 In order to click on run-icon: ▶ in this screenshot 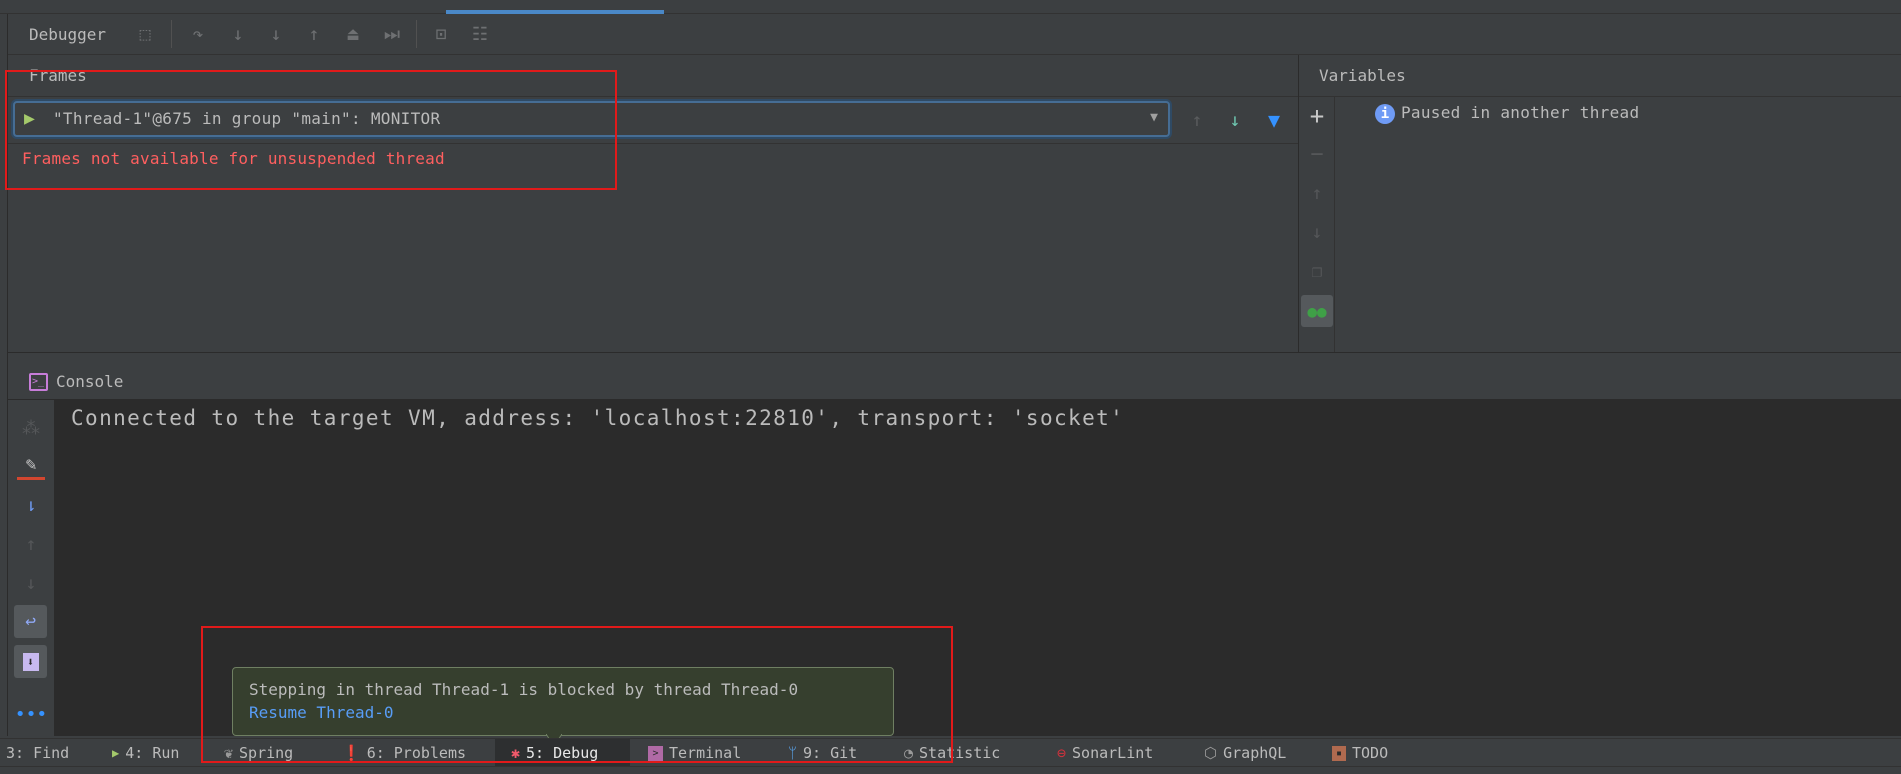, I will do `click(116, 753)`.